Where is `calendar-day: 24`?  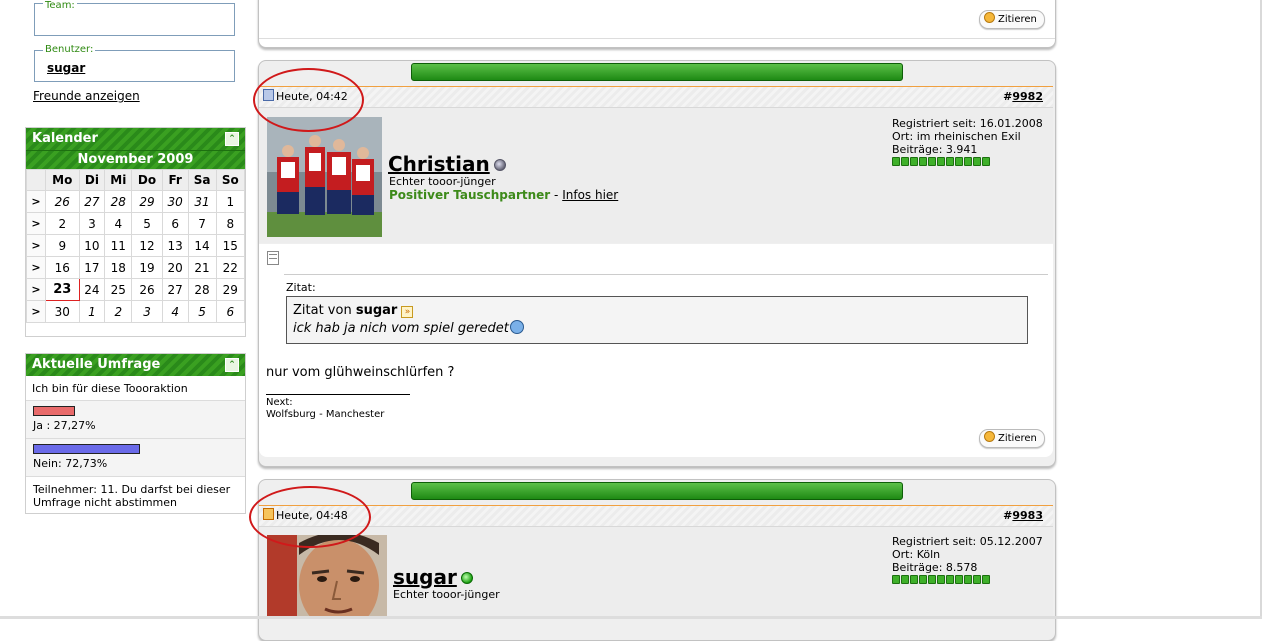 calendar-day: 24 is located at coordinates (92, 289).